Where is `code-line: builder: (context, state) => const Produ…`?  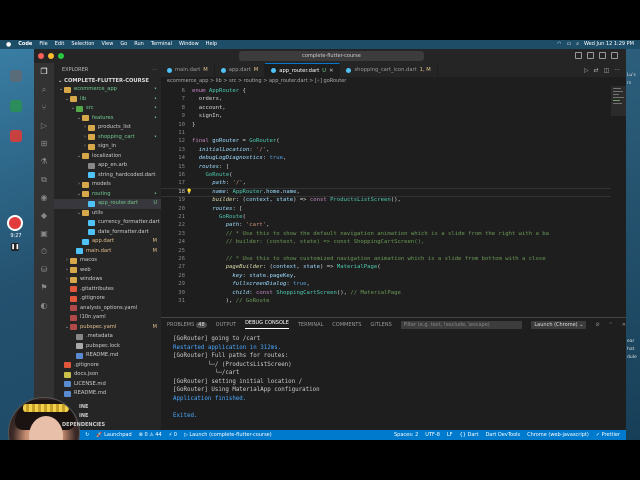 code-line: builder: (context, state) => const Produ… is located at coordinates (296, 200).